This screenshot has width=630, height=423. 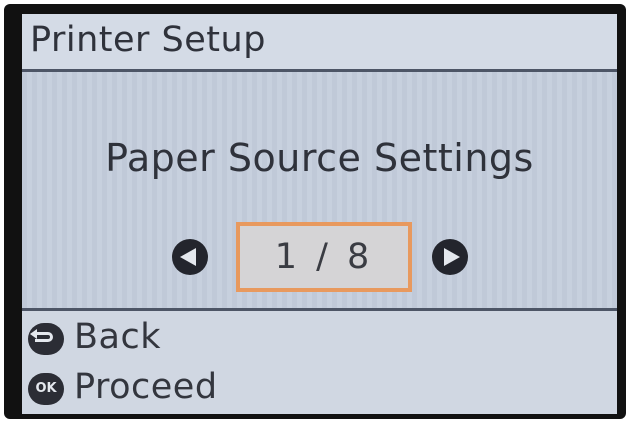 I want to click on page-selector: 1 / 8, so click(x=327, y=257).